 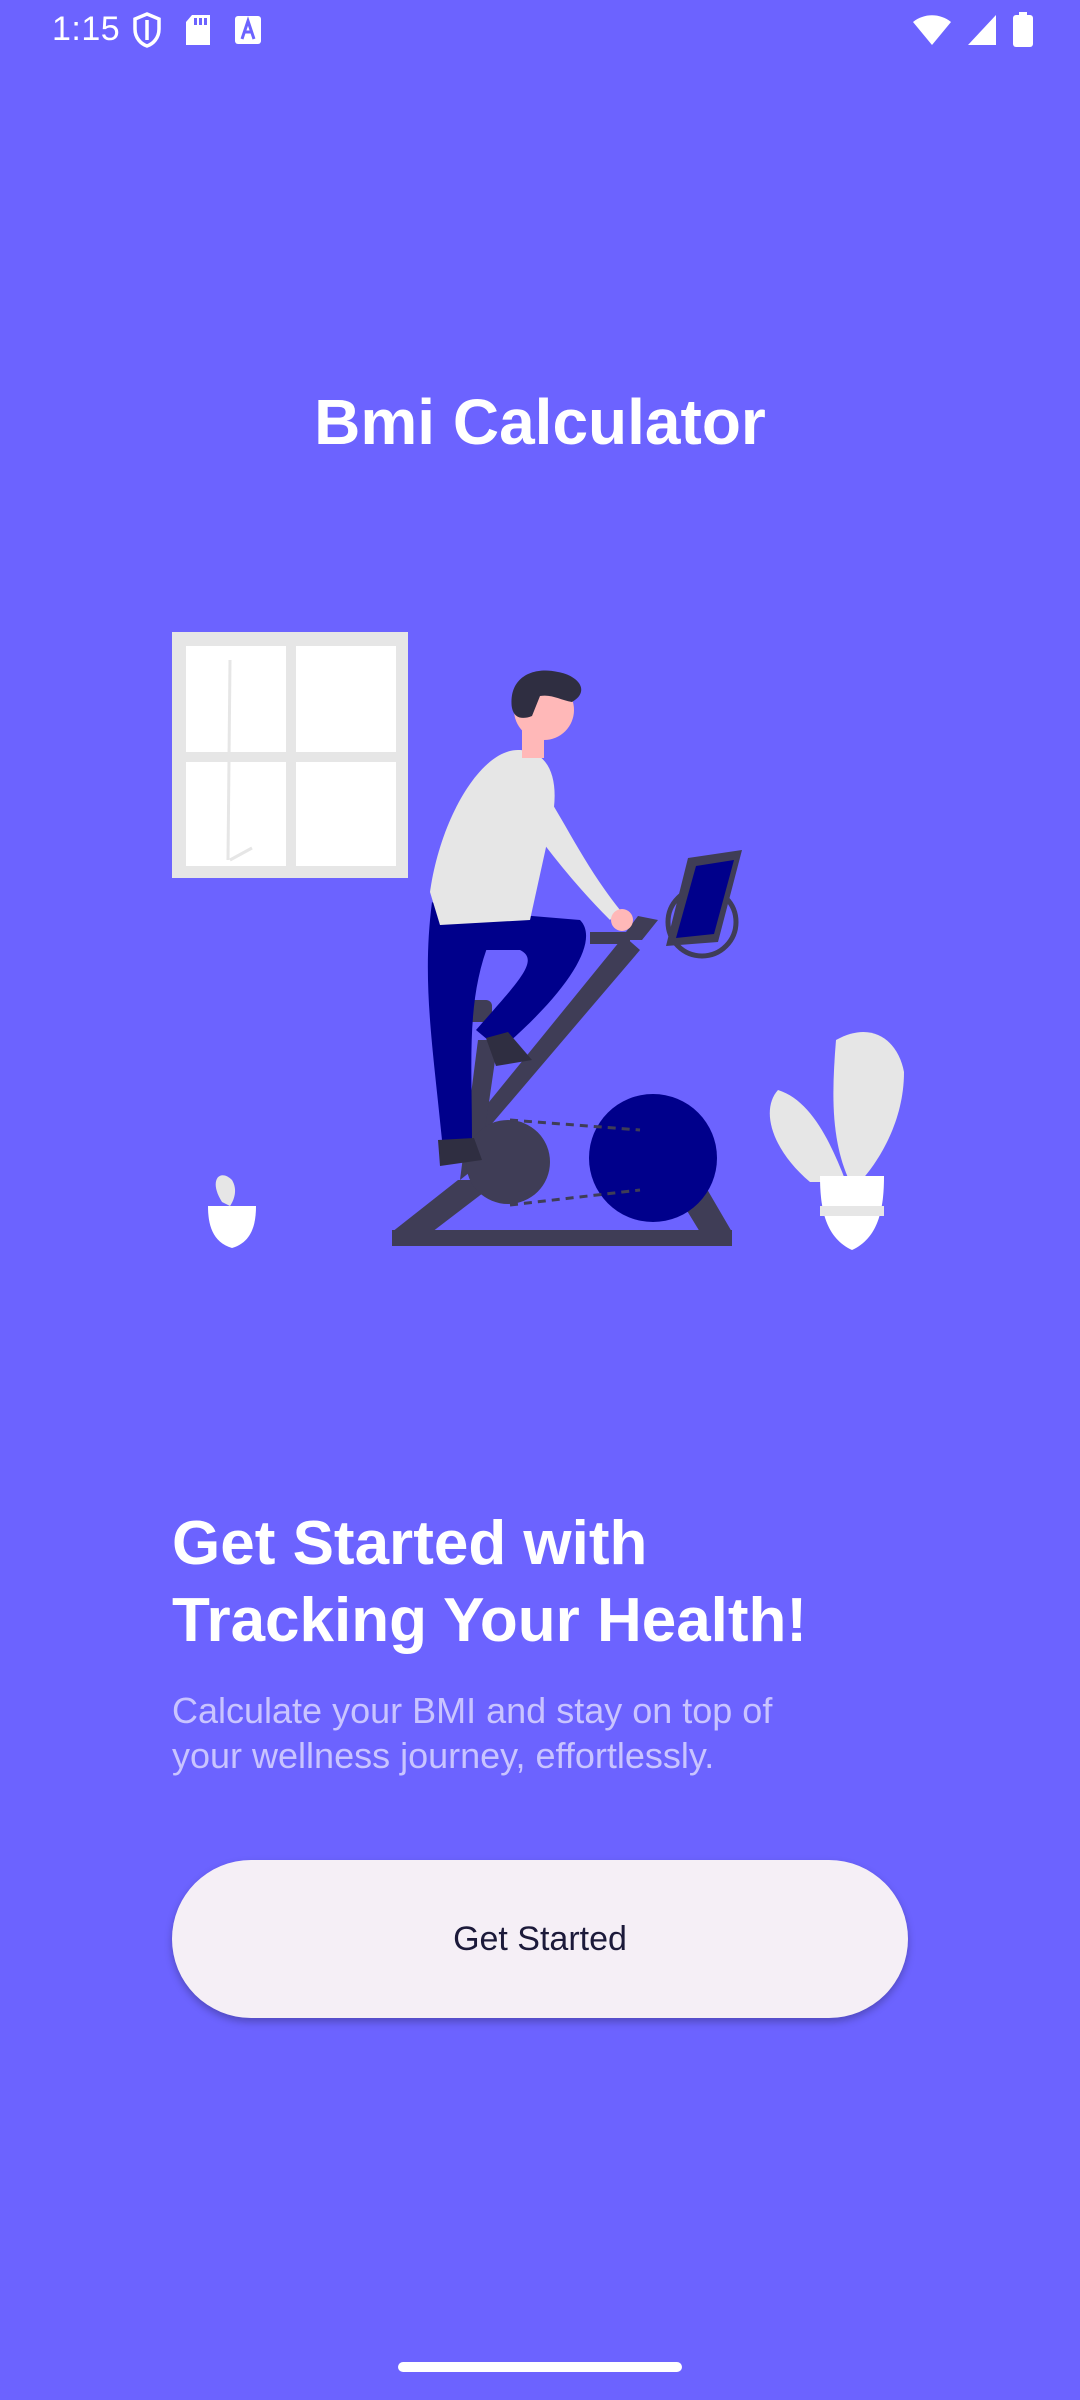 I want to click on status-icons-right, so click(x=973, y=30).